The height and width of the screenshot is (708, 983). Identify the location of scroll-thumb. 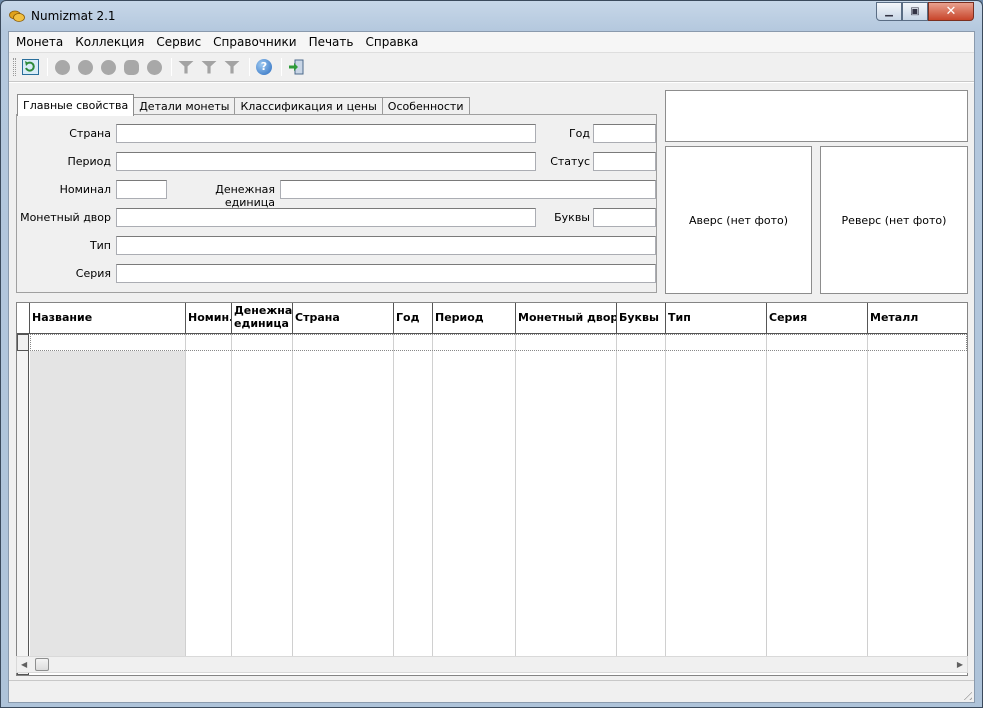
(42, 664).